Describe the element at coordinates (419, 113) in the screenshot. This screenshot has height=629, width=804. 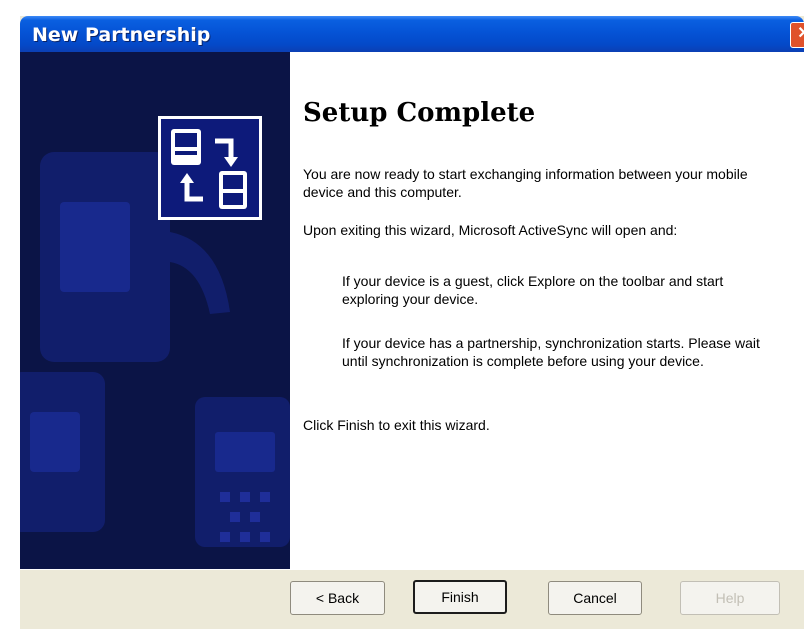
I see `page-title: Setup Complete` at that location.